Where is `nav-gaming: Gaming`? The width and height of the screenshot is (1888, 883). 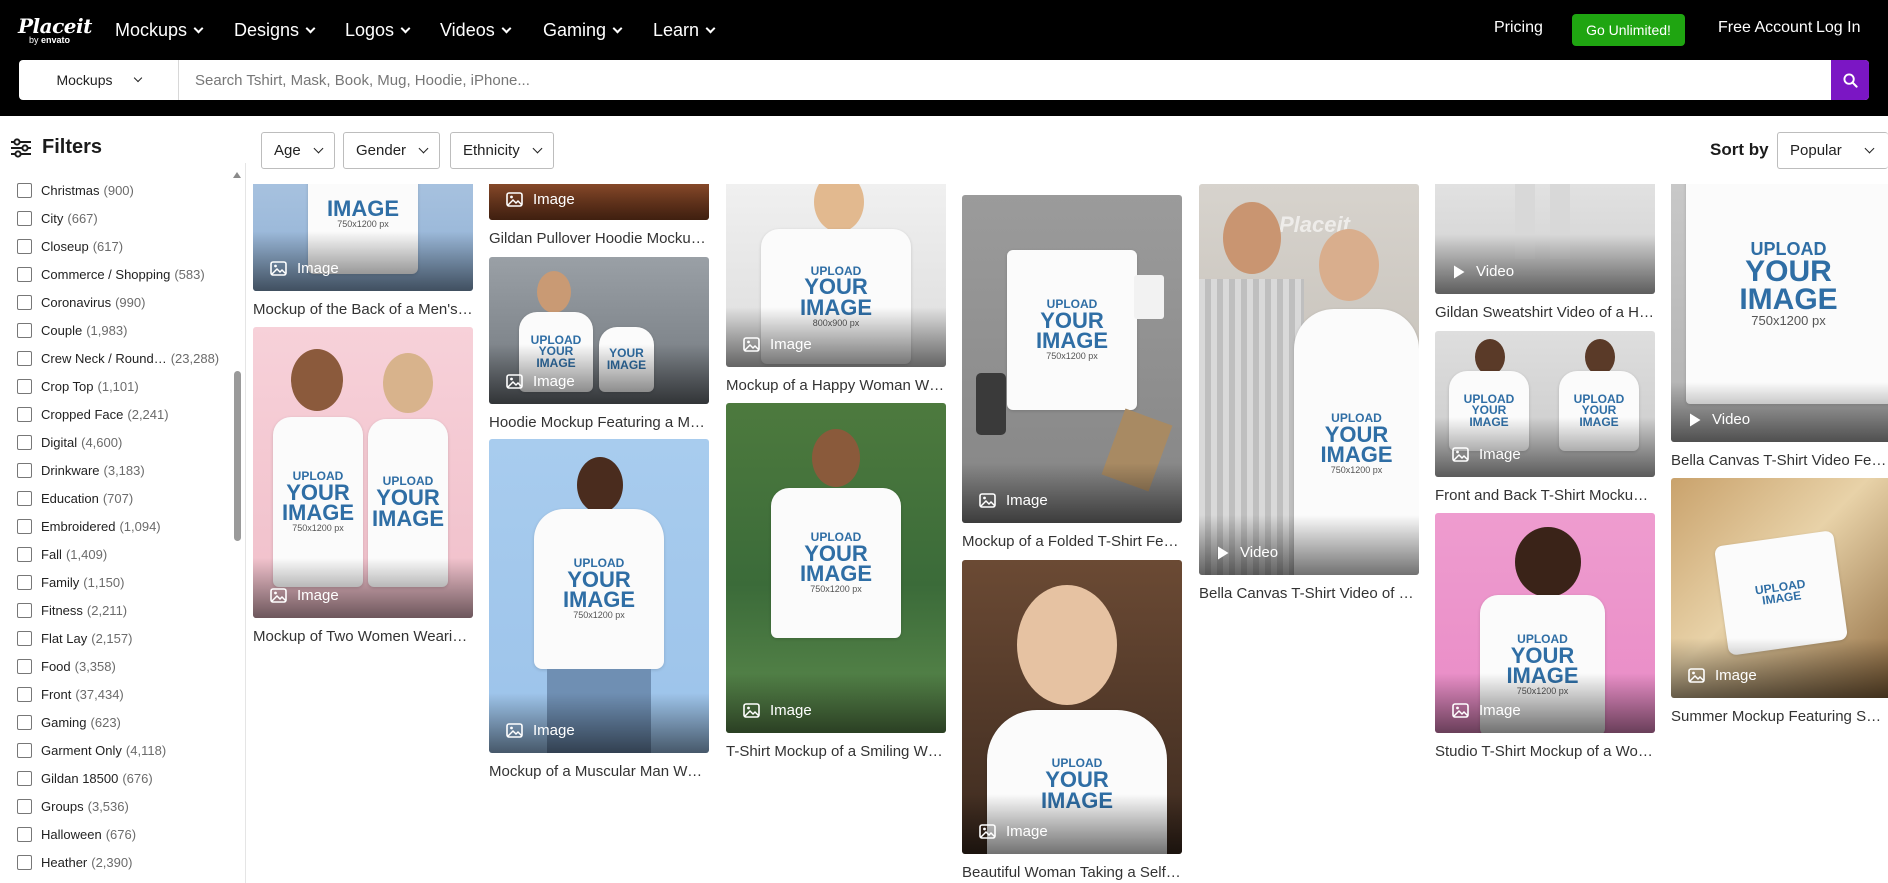
nav-gaming: Gaming is located at coordinates (583, 30).